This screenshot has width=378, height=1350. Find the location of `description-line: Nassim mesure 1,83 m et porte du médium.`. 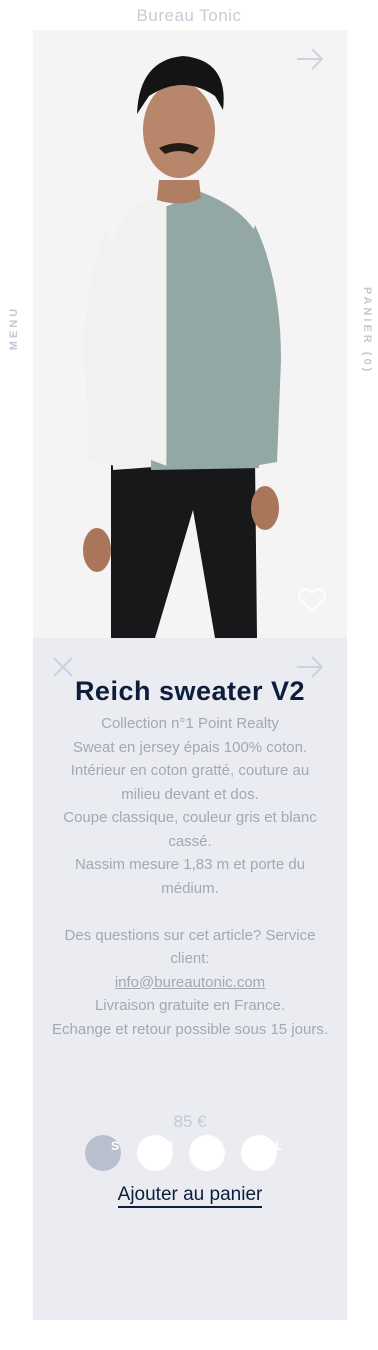

description-line: Nassim mesure 1,83 m et porte du médium. is located at coordinates (190, 876).